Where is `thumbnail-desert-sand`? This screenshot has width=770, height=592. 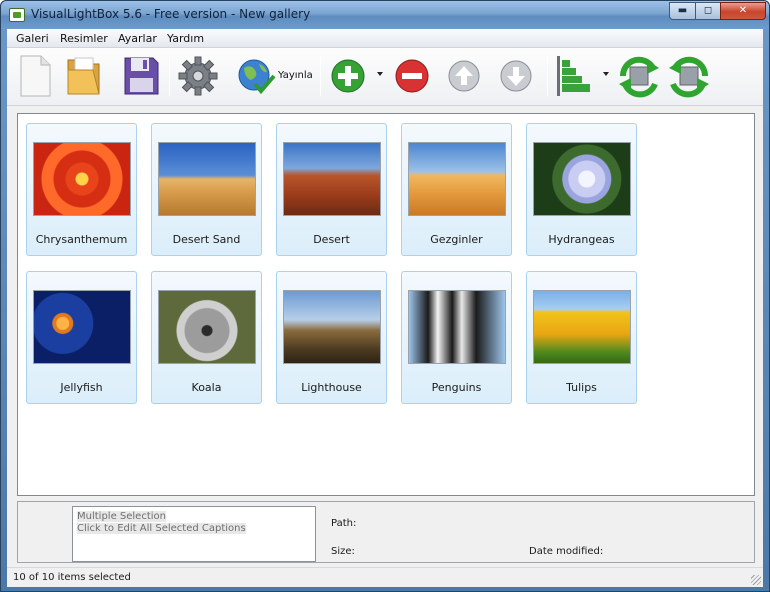 thumbnail-desert-sand is located at coordinates (207, 179).